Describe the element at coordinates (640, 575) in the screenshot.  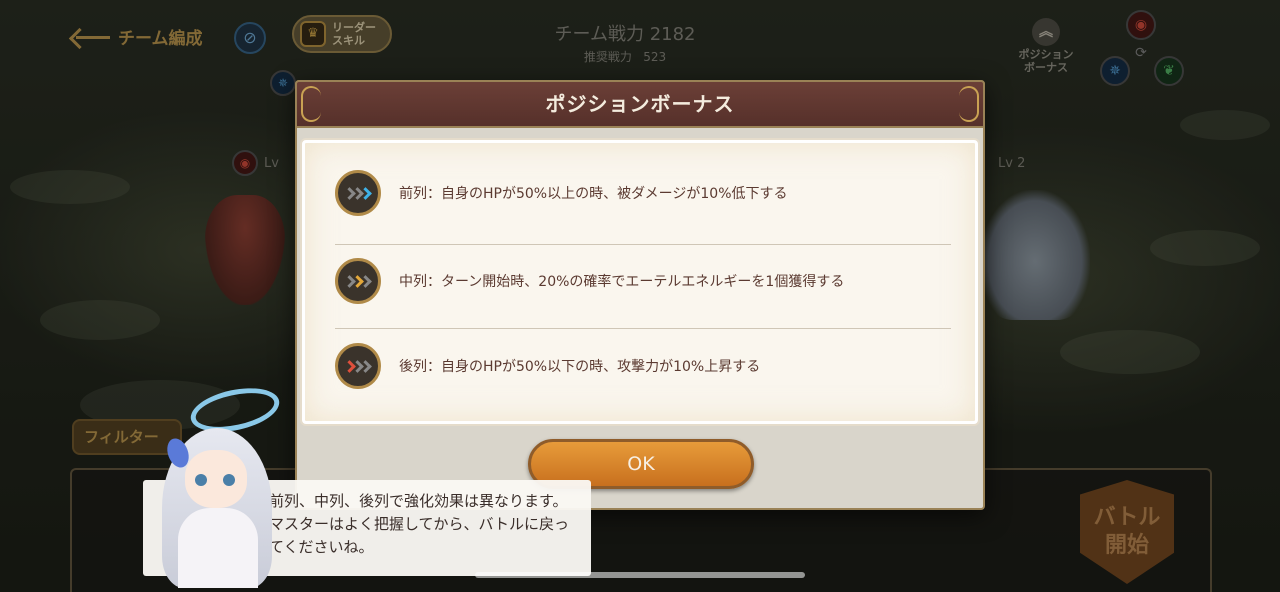
I see `home-indicator` at that location.